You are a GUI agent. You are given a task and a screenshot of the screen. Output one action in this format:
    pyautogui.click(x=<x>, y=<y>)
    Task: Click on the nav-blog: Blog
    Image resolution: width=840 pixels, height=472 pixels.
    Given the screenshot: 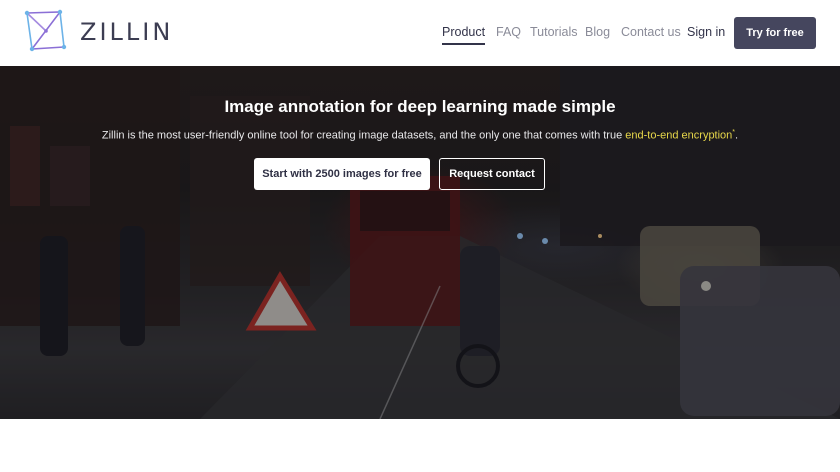 What is the action you would take?
    pyautogui.click(x=597, y=32)
    